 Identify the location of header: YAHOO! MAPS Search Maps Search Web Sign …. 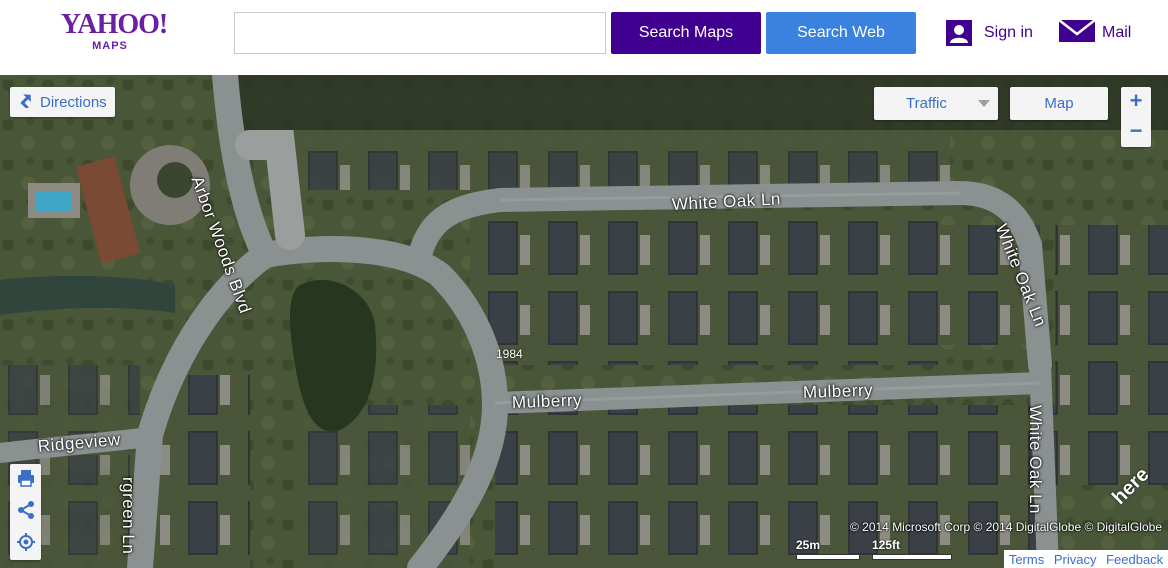
(584, 37).